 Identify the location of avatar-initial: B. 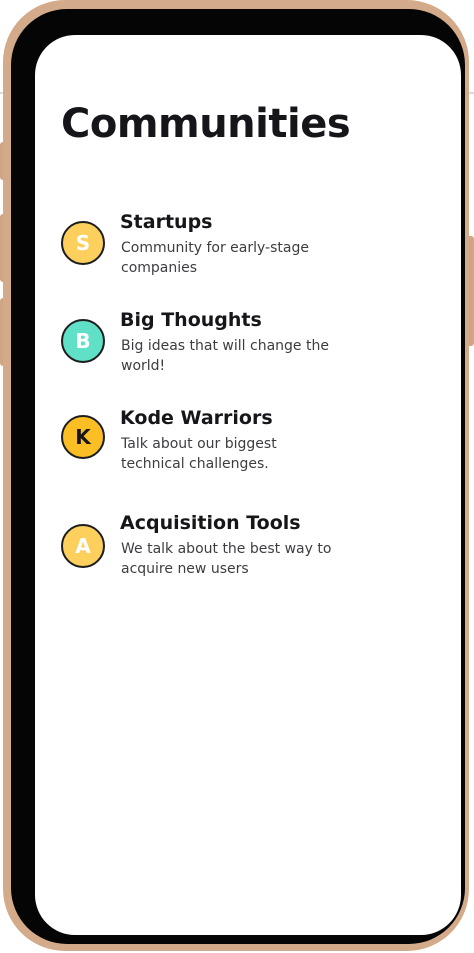
(83, 341).